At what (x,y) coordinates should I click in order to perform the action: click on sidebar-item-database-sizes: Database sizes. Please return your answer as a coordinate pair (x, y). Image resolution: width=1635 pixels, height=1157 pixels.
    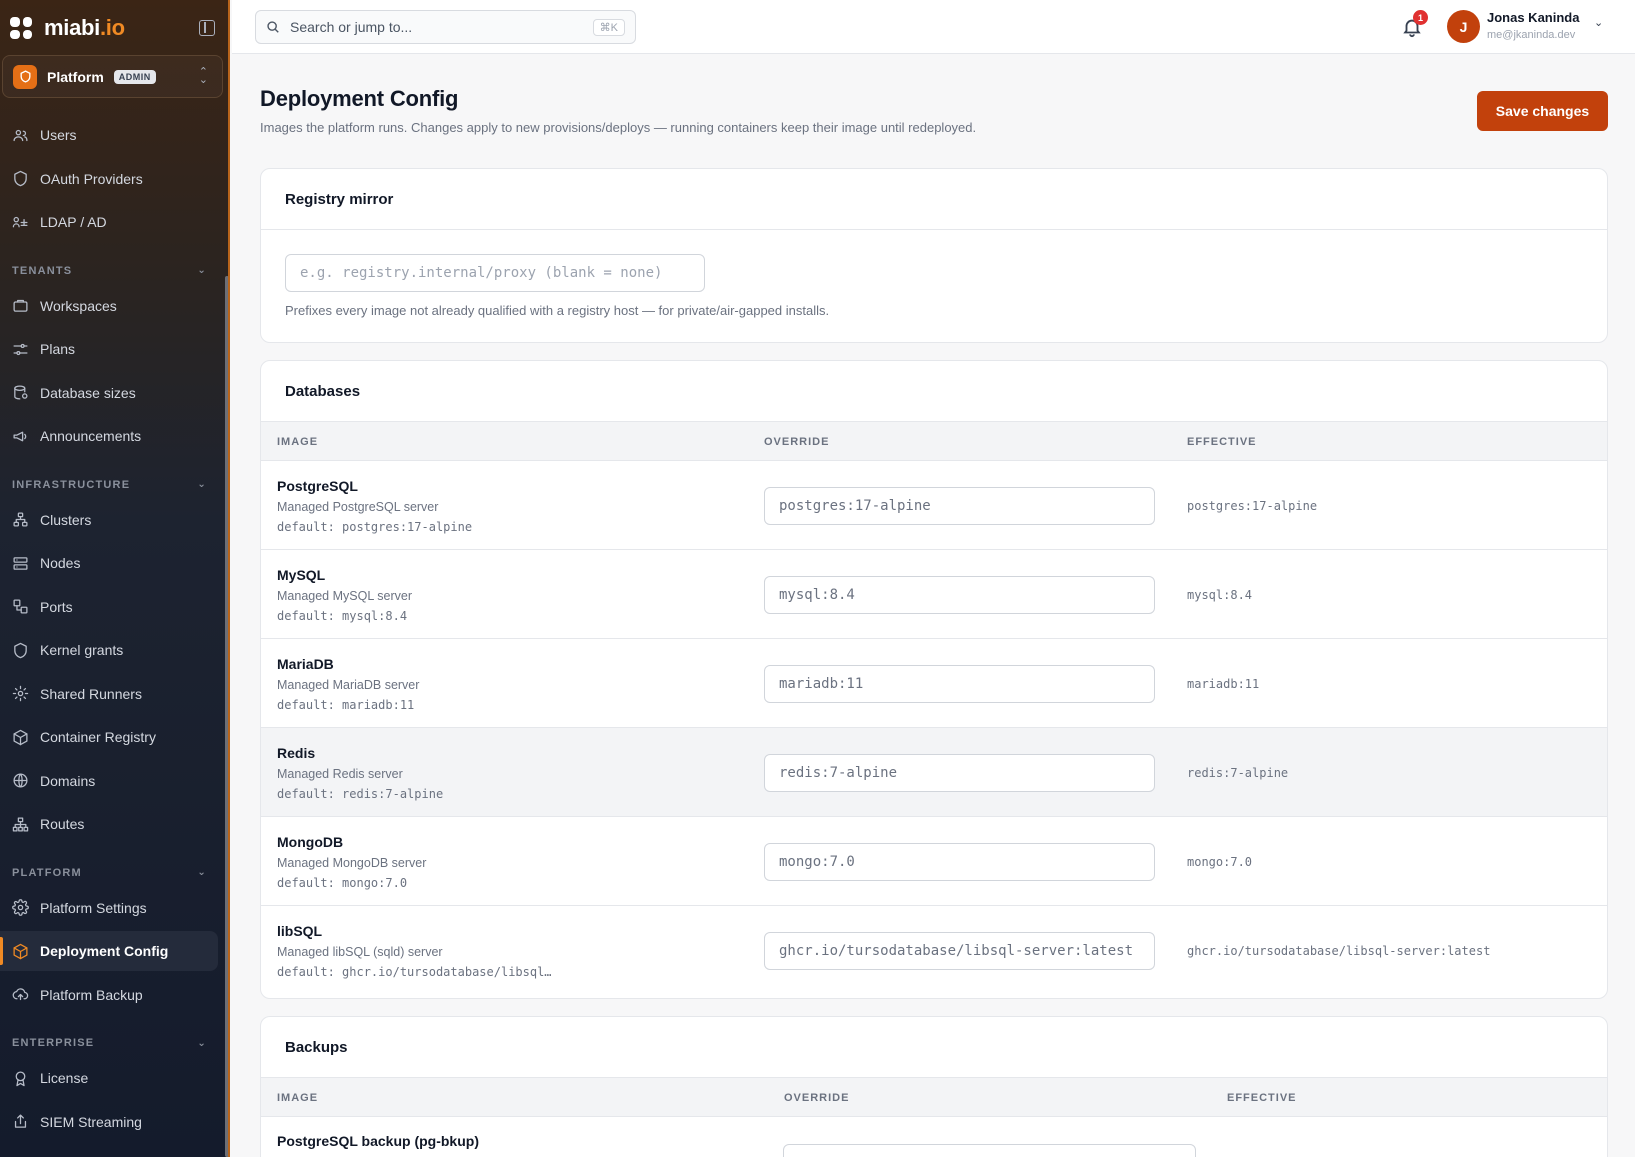
    Looking at the image, I should click on (109, 393).